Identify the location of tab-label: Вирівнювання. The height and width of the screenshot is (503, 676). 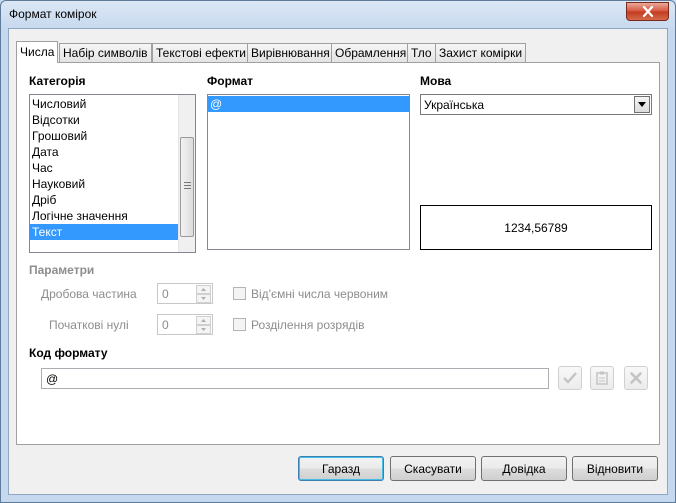
(290, 53).